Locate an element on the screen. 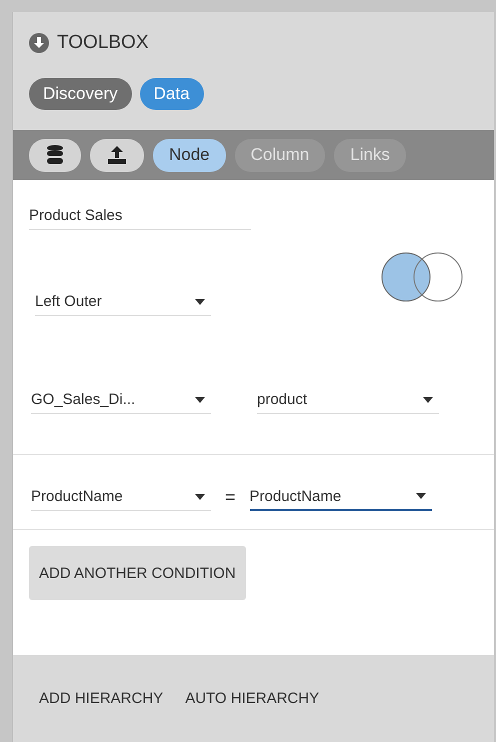  toolbar-tab: Node is located at coordinates (189, 155).